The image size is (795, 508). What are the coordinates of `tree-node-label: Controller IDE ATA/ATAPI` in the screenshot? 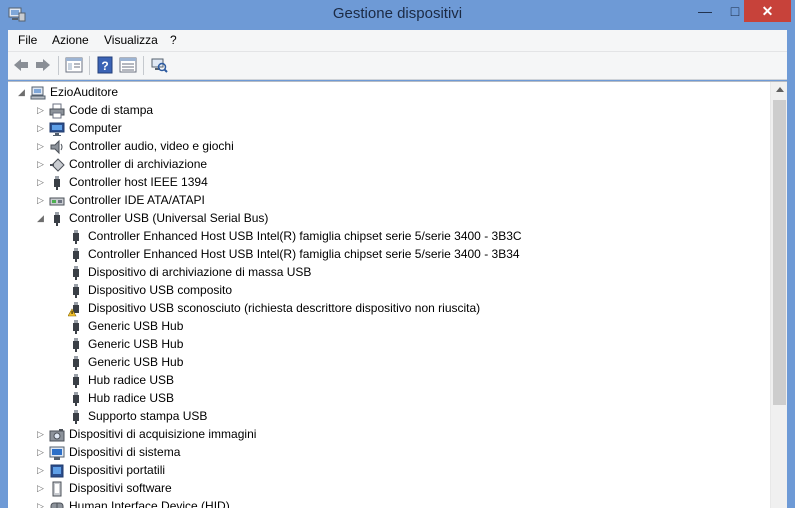 It's located at (137, 200).